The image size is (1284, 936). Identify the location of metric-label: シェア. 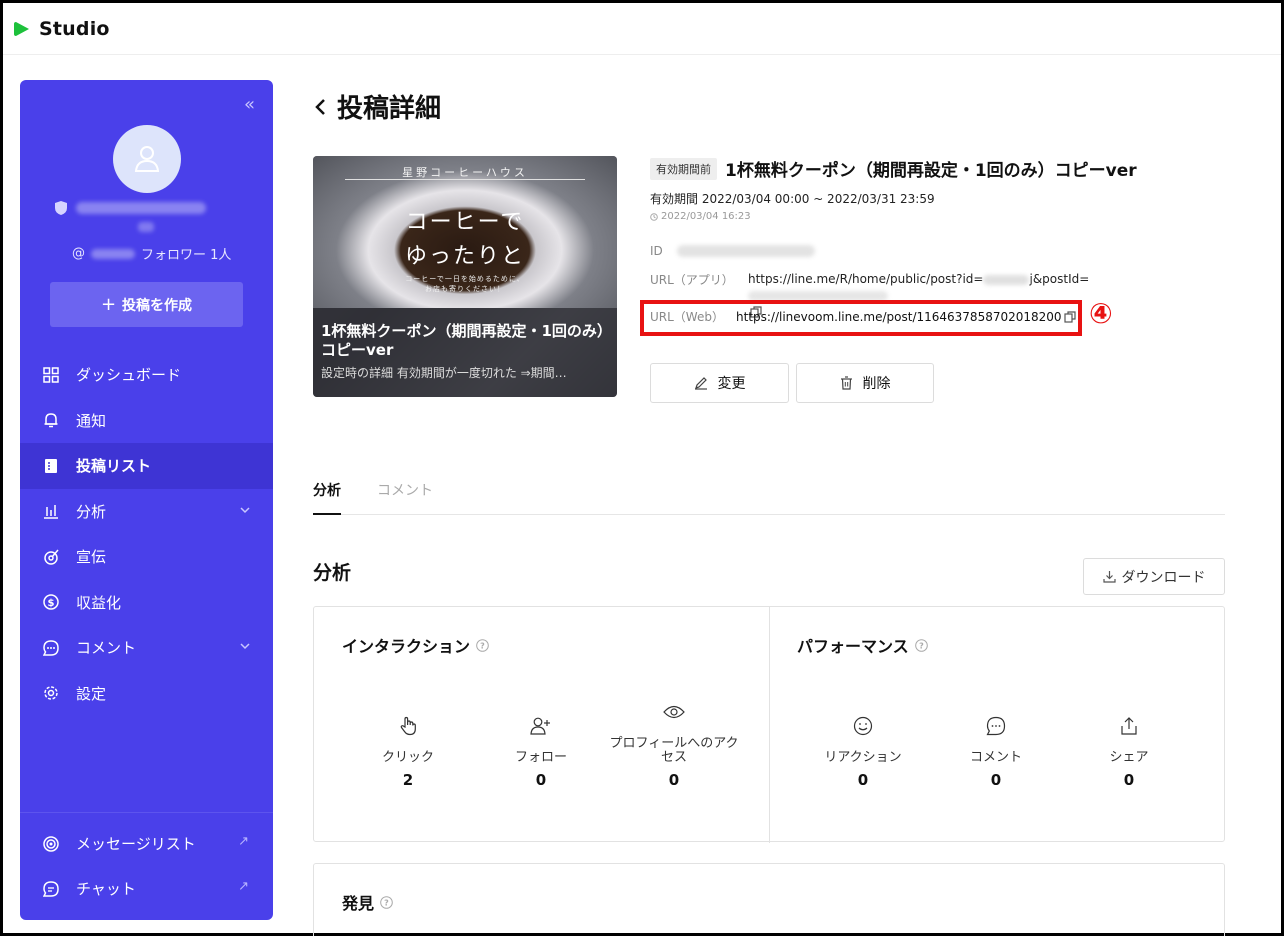
(1129, 757).